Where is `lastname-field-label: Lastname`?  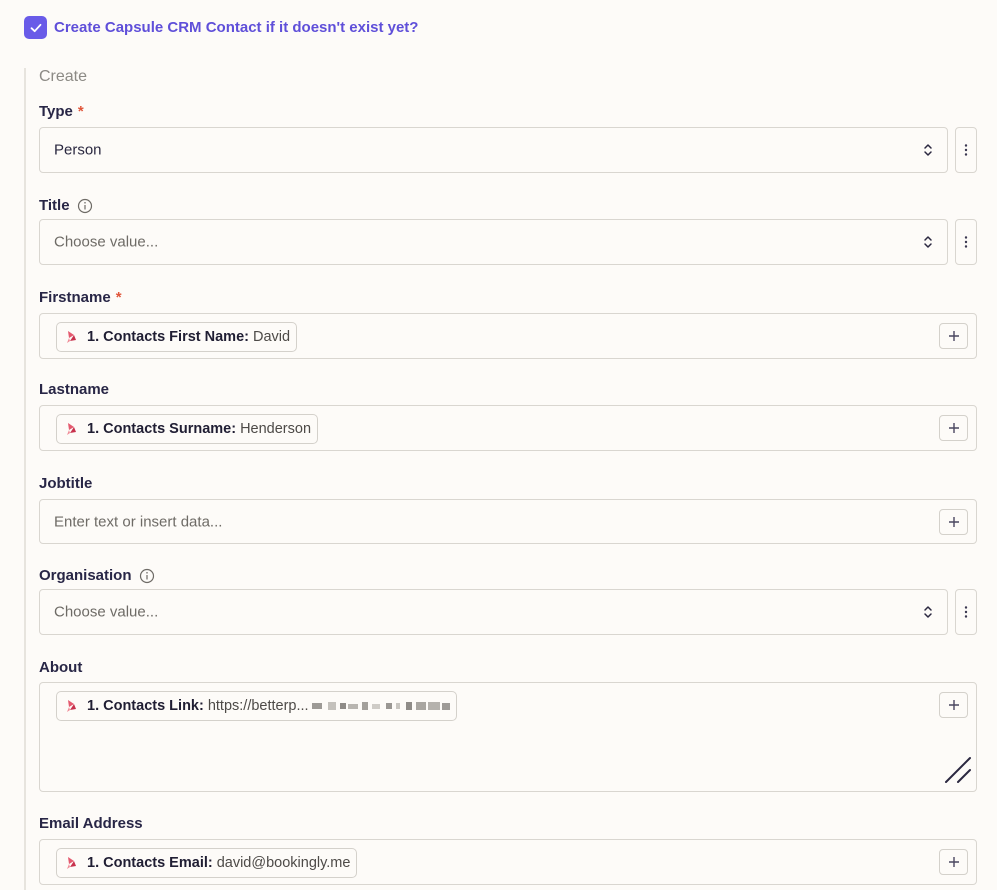
lastname-field-label: Lastname is located at coordinates (74, 389).